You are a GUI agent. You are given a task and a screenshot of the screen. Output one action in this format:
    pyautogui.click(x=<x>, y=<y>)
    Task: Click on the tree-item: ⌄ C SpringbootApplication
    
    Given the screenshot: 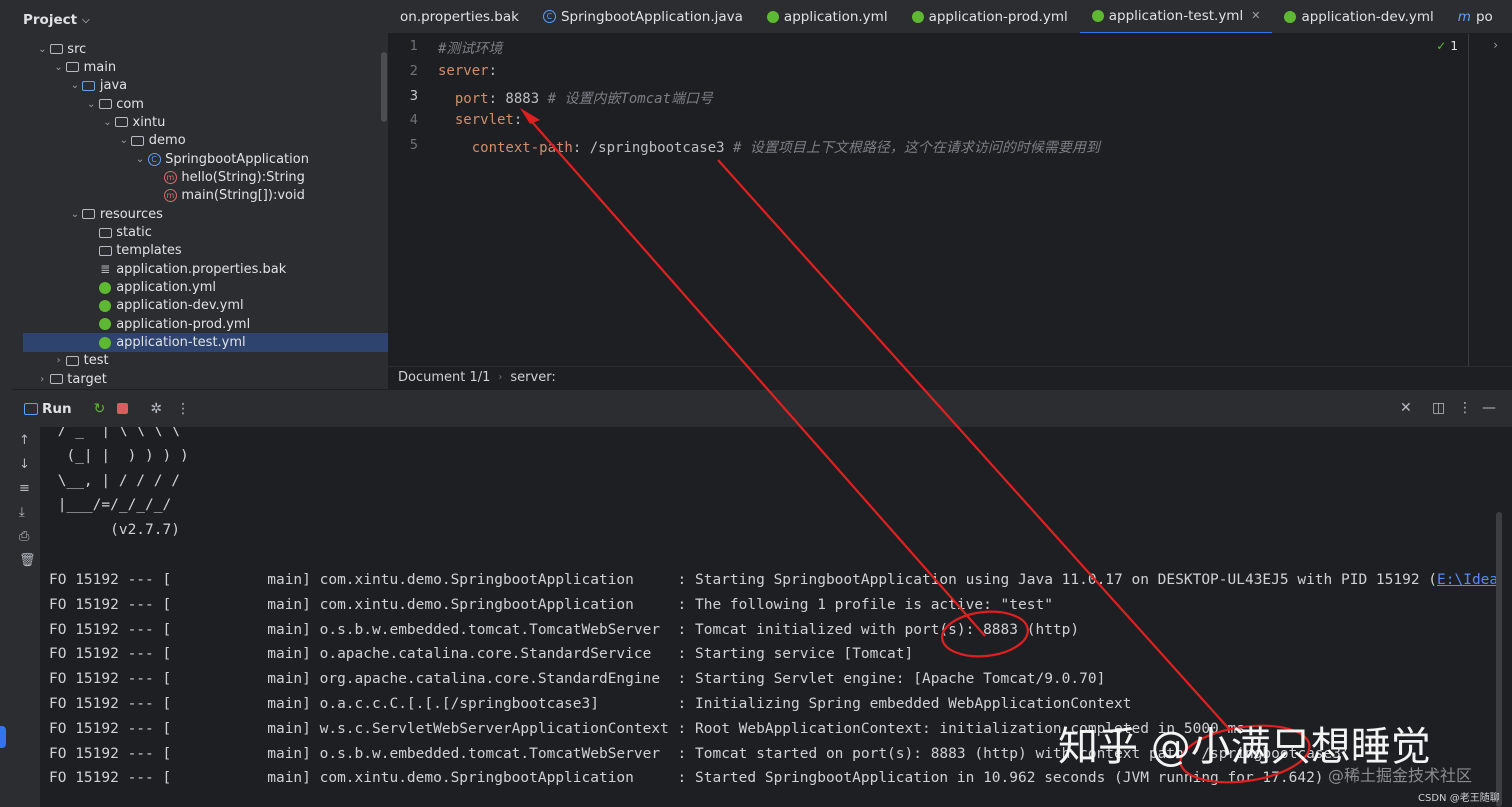 What is the action you would take?
    pyautogui.click(x=221, y=159)
    